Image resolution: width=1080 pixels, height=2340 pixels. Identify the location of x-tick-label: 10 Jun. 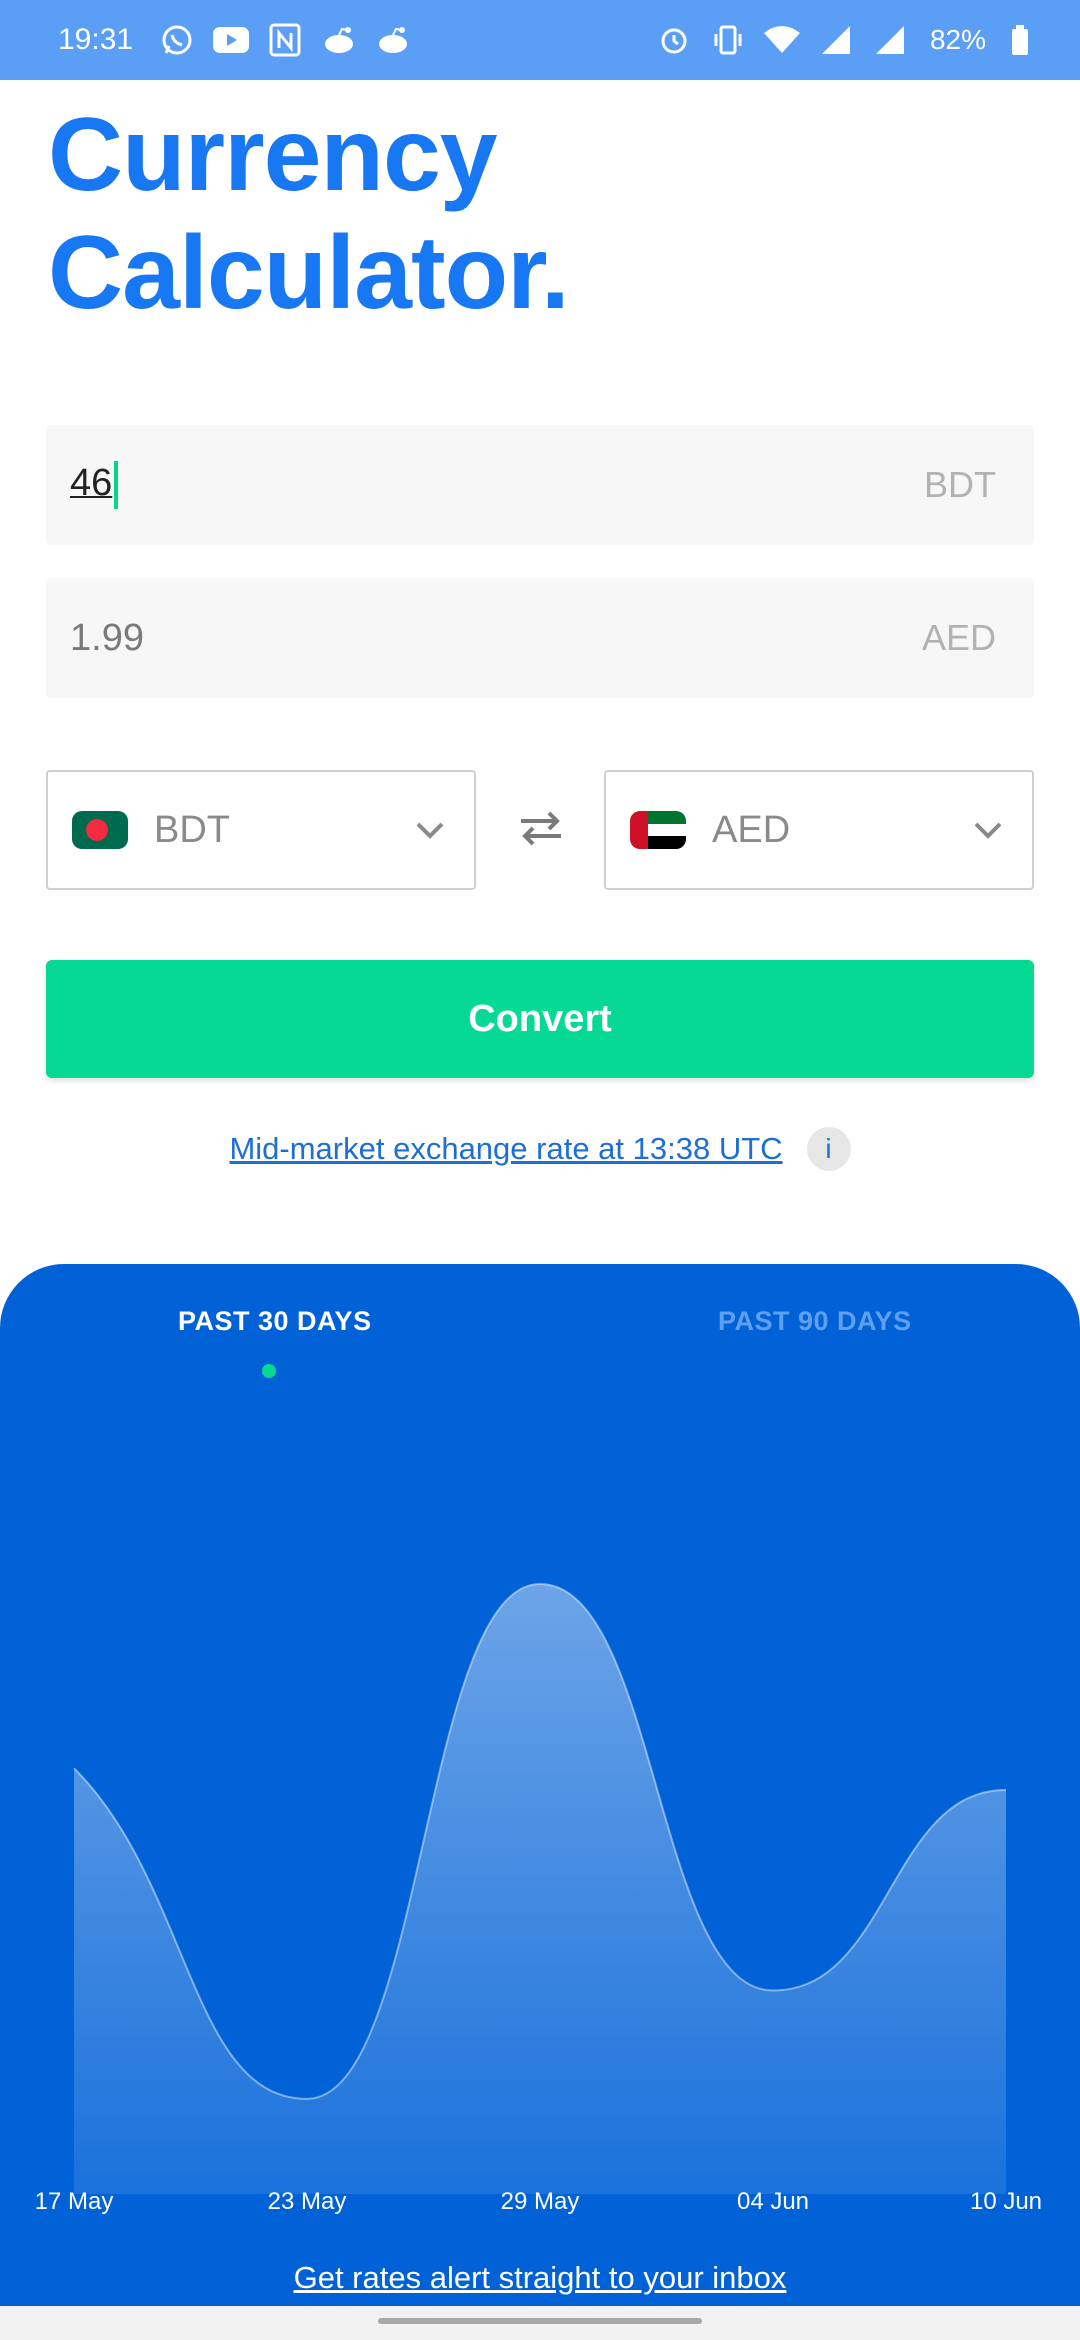
(1006, 2201).